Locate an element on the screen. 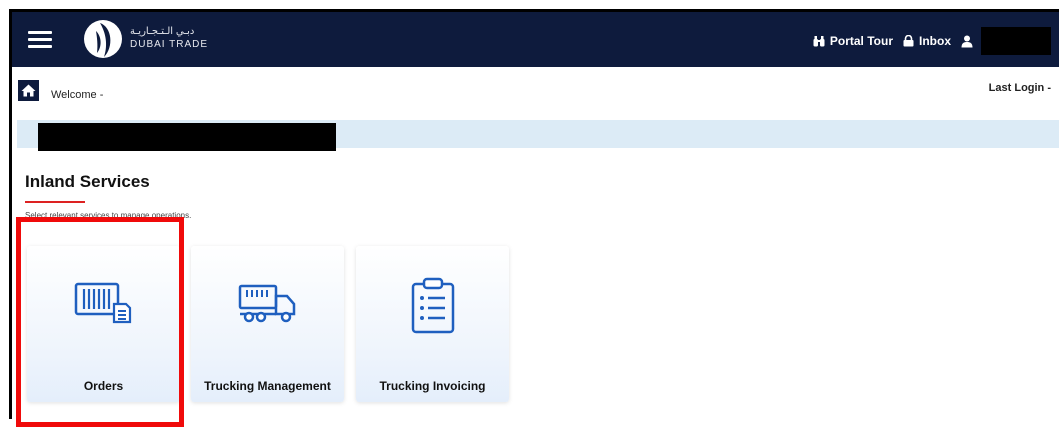 This screenshot has width=1059, height=427. portal-tour-link: Portal Tour is located at coordinates (853, 41).